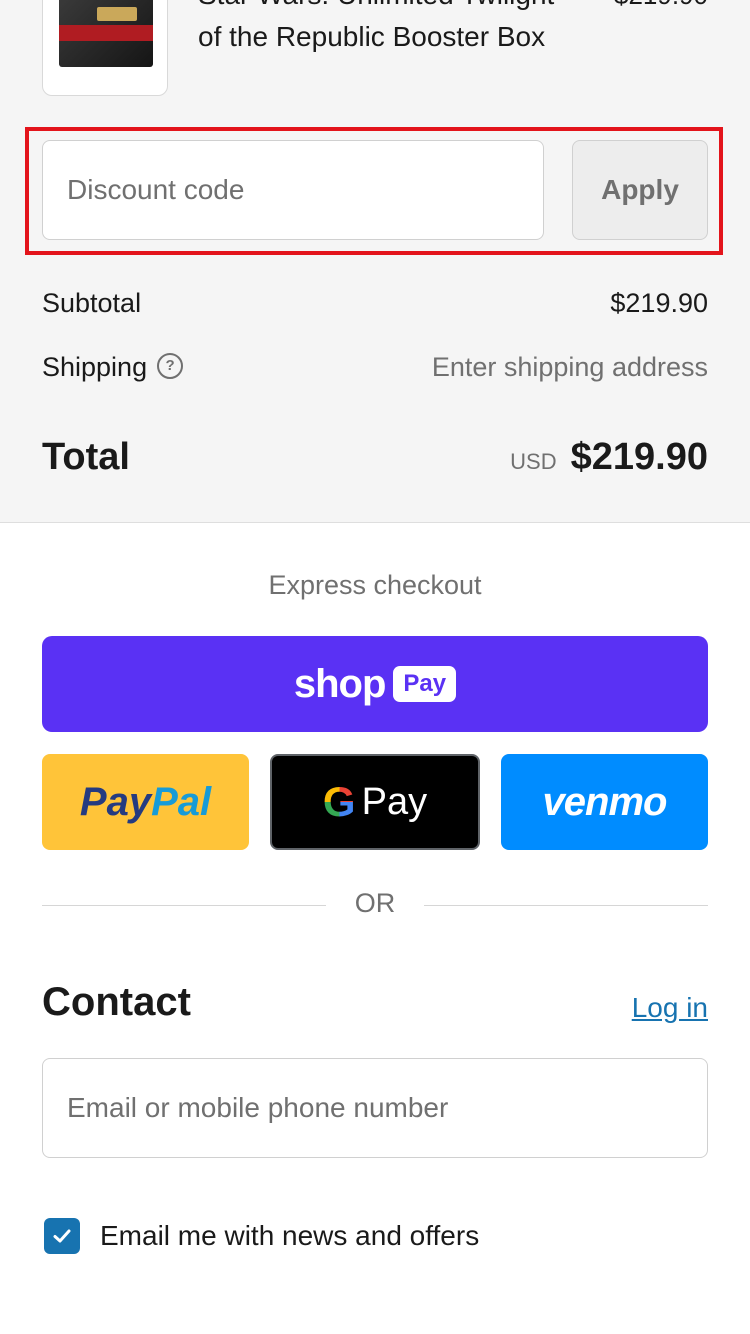  I want to click on newsletter-label: Email me with news and offers, so click(290, 1235).